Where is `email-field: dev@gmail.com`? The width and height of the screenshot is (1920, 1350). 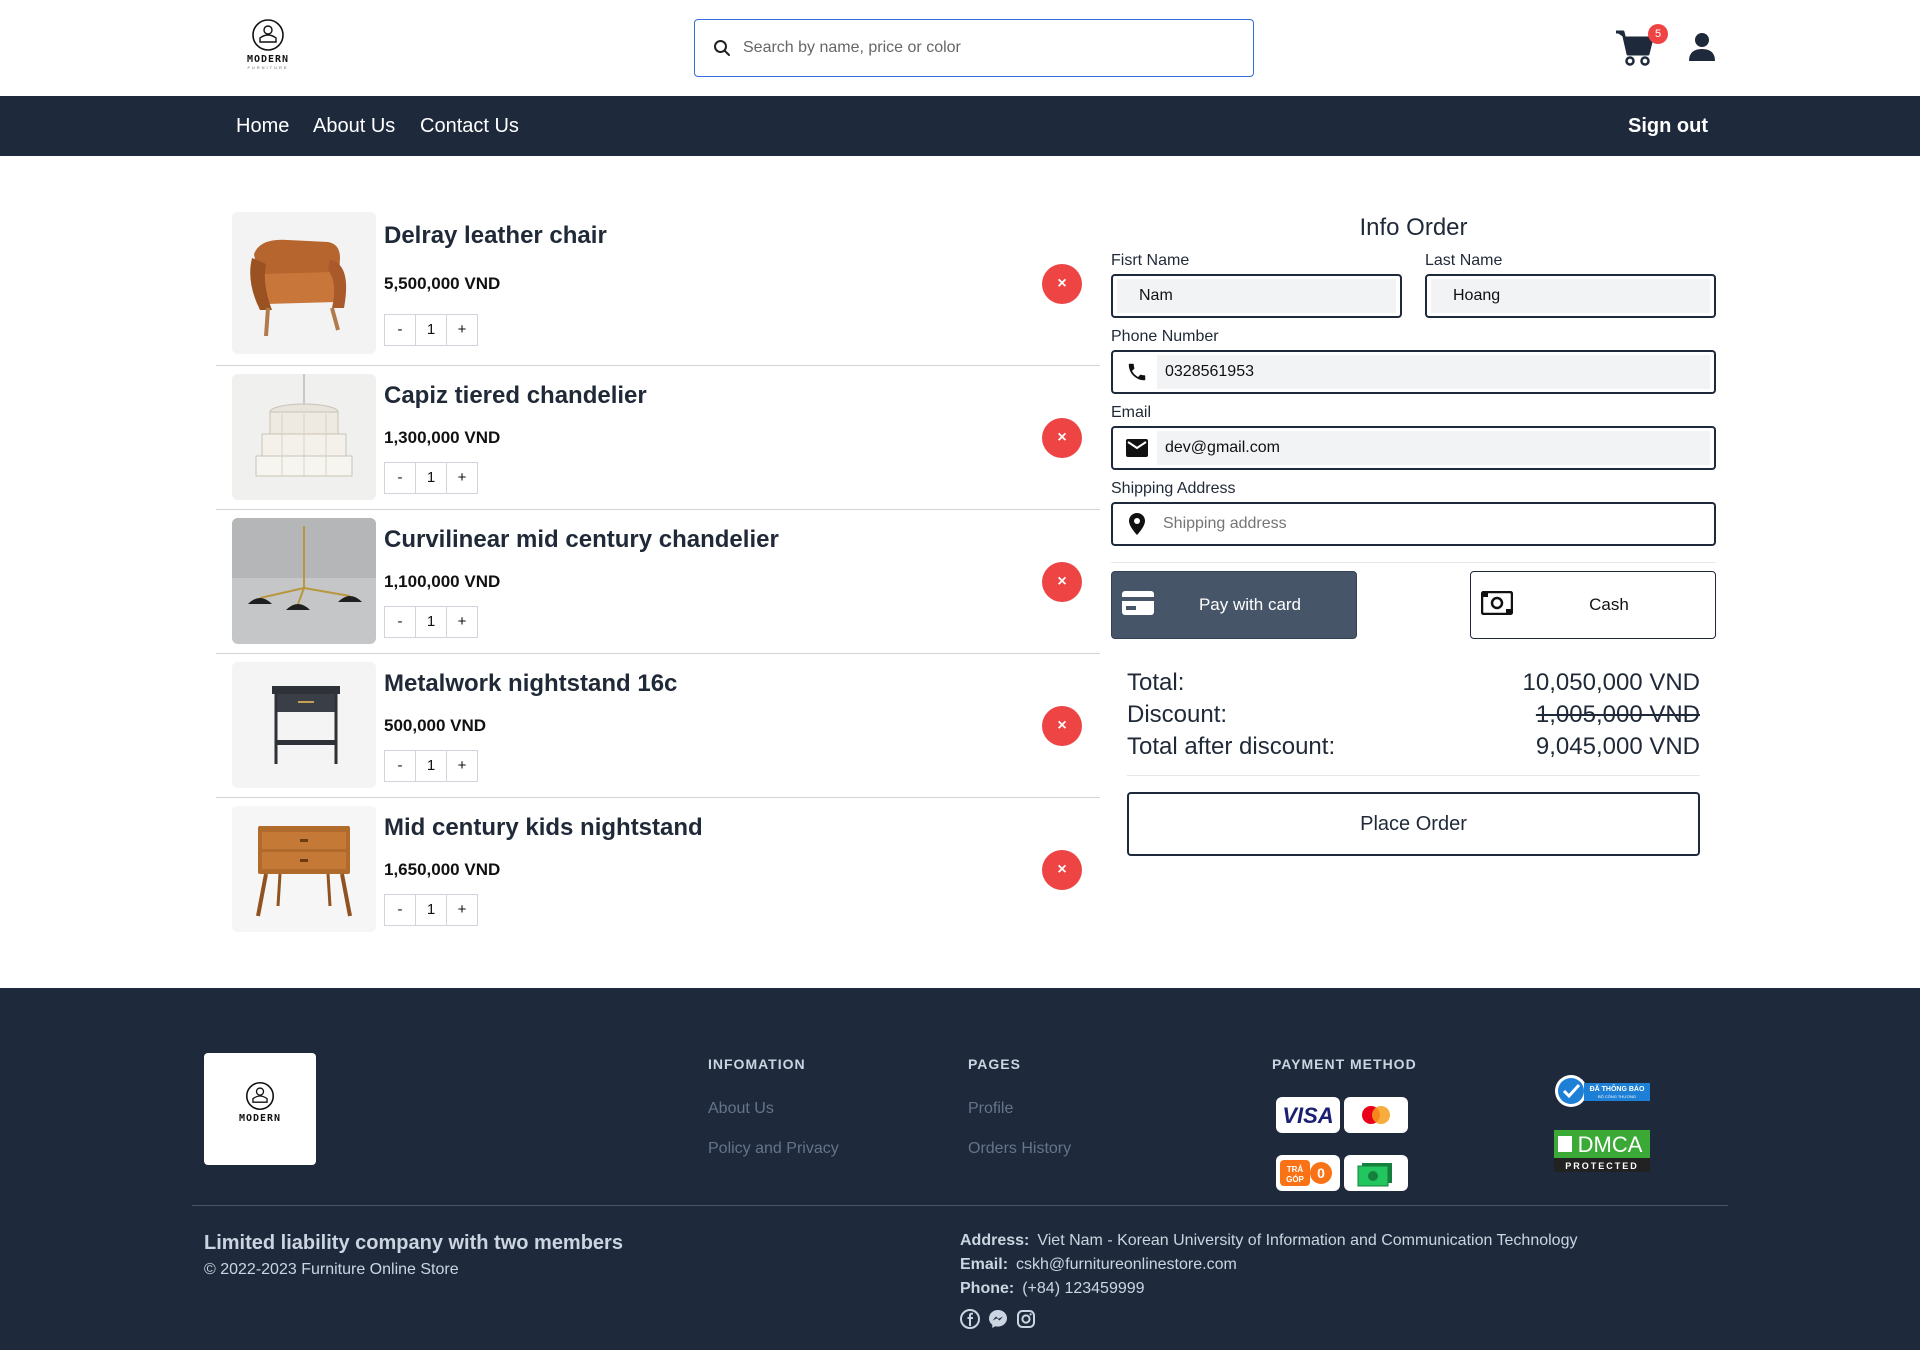
email-field: dev@gmail.com is located at coordinates (1413, 448).